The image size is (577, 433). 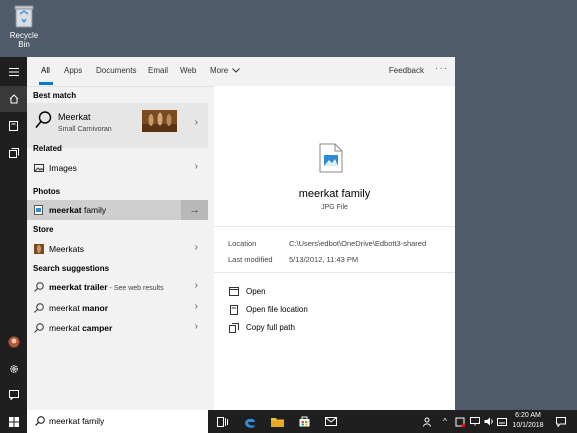 I want to click on network-icon, so click(x=475, y=421).